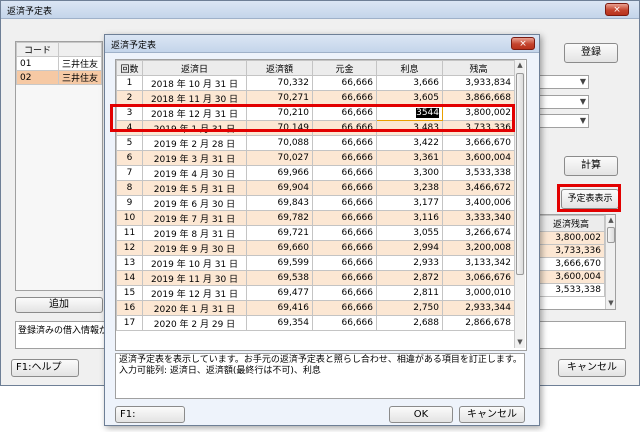  Describe the element at coordinates (129, 323) in the screenshot. I see `cell-n: 17` at that location.